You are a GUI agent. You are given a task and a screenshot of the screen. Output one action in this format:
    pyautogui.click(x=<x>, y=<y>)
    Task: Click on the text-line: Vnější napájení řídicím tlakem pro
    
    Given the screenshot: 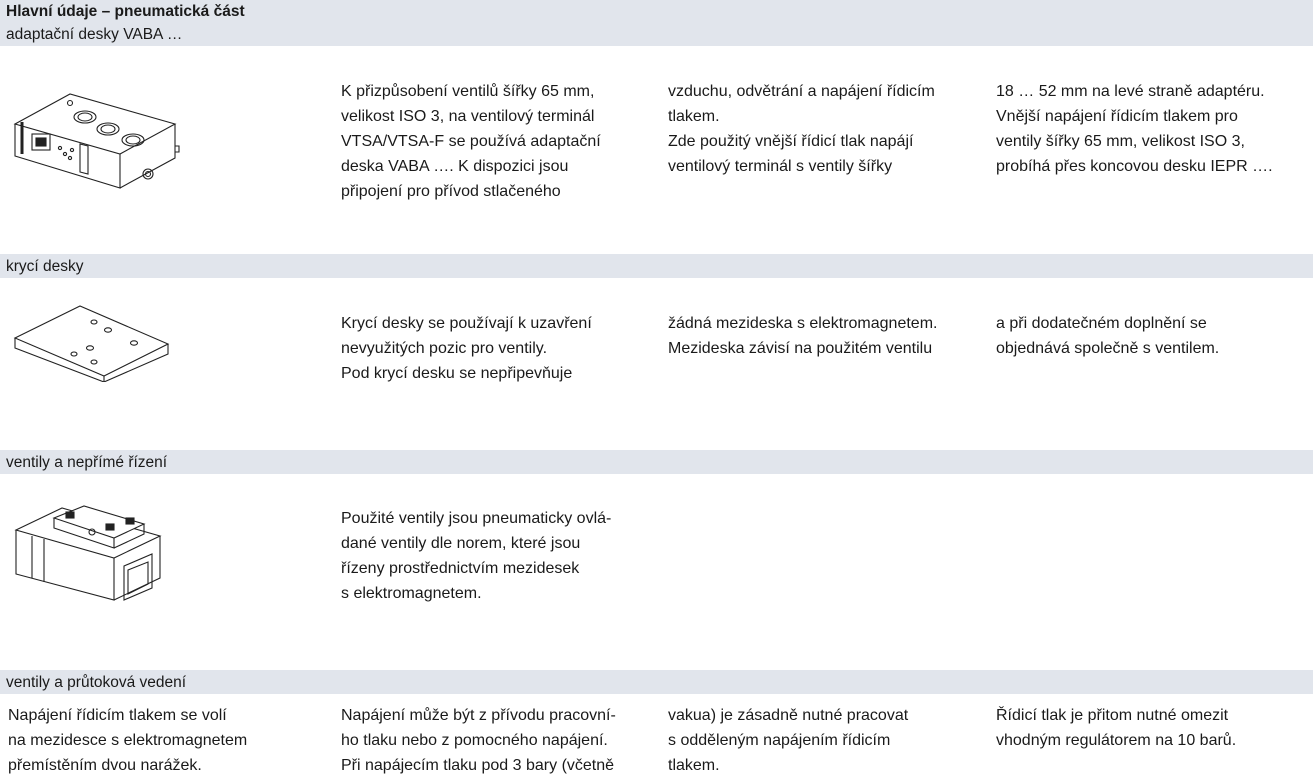 What is the action you would take?
    pyautogui.click(x=1117, y=116)
    